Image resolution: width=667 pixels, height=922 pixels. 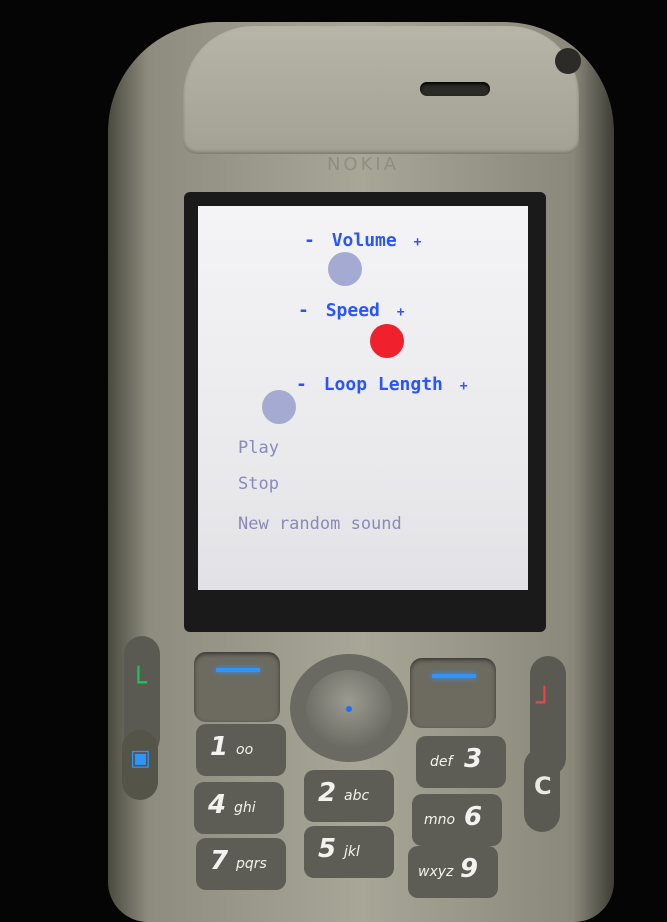 I want to click on end-call-icon: ┘, so click(x=544, y=702).